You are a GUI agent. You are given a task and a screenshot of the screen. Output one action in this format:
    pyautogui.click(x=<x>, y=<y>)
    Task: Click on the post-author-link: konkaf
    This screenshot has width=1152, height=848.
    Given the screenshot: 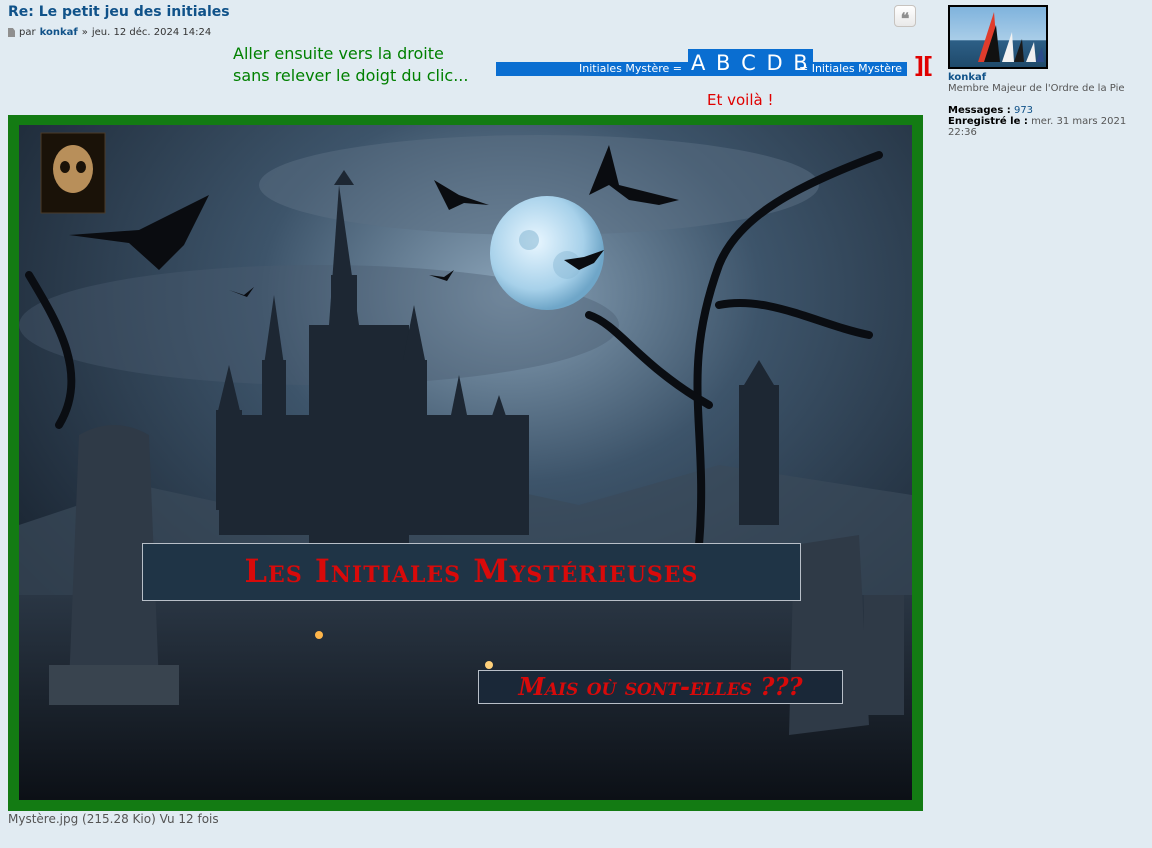 What is the action you would take?
    pyautogui.click(x=59, y=32)
    